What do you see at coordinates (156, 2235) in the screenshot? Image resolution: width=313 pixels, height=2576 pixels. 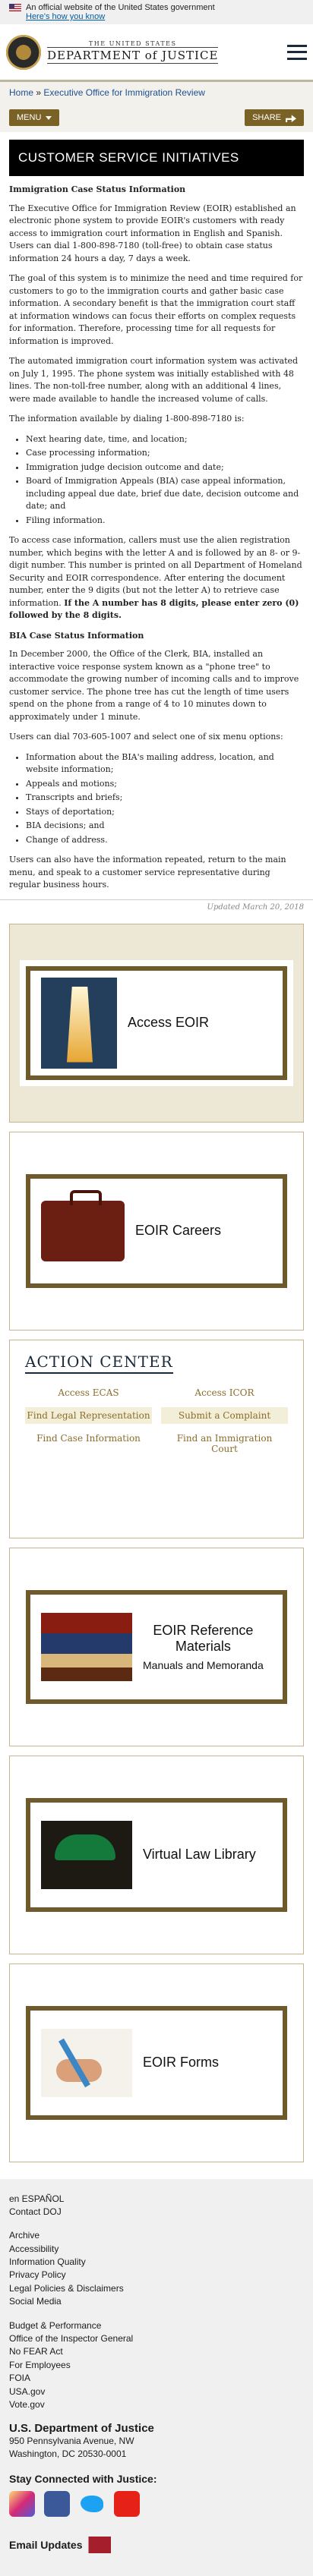 I see `footer-link: Archive` at bounding box center [156, 2235].